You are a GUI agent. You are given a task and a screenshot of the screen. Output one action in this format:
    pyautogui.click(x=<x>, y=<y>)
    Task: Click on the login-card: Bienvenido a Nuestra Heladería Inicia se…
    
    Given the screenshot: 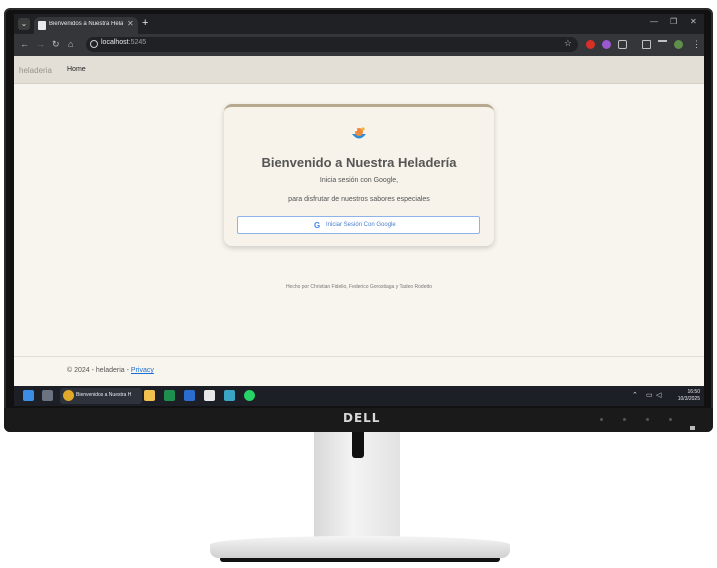 What is the action you would take?
    pyautogui.click(x=359, y=175)
    